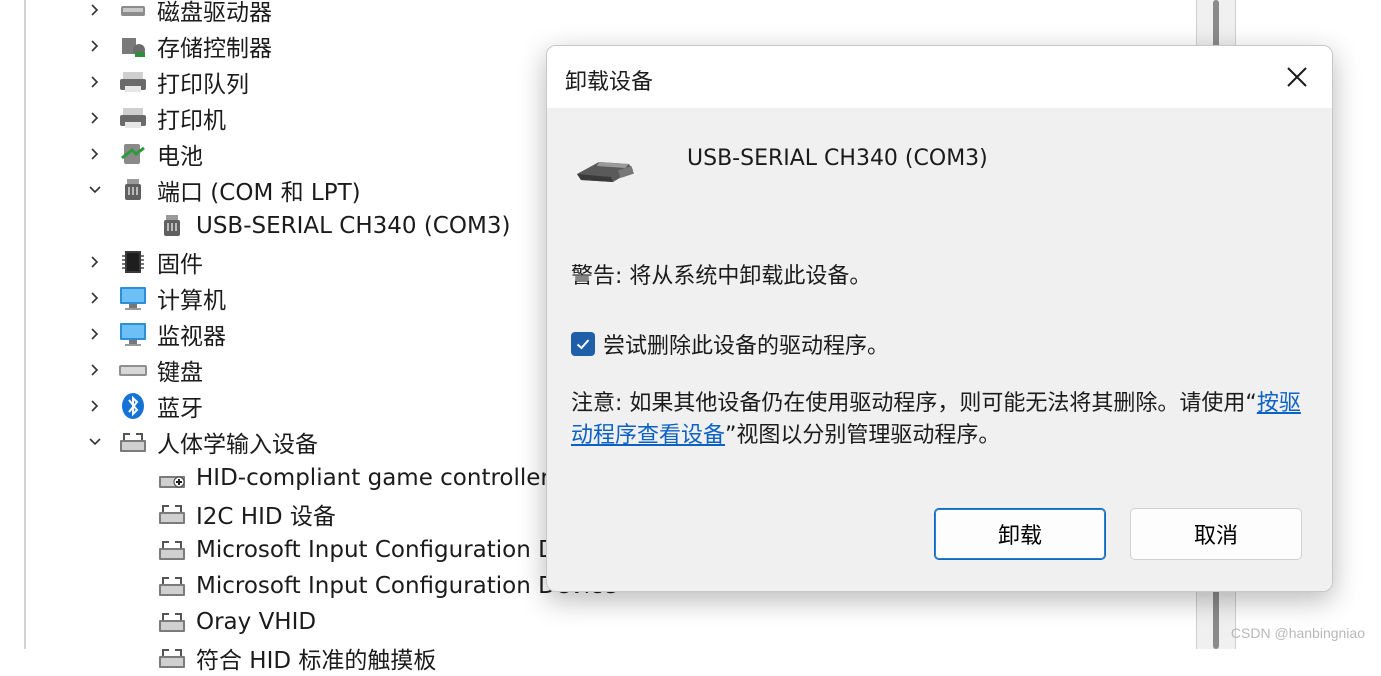  I want to click on checkbox-label: 尝试删除此设备的驱动程序。, so click(746, 346).